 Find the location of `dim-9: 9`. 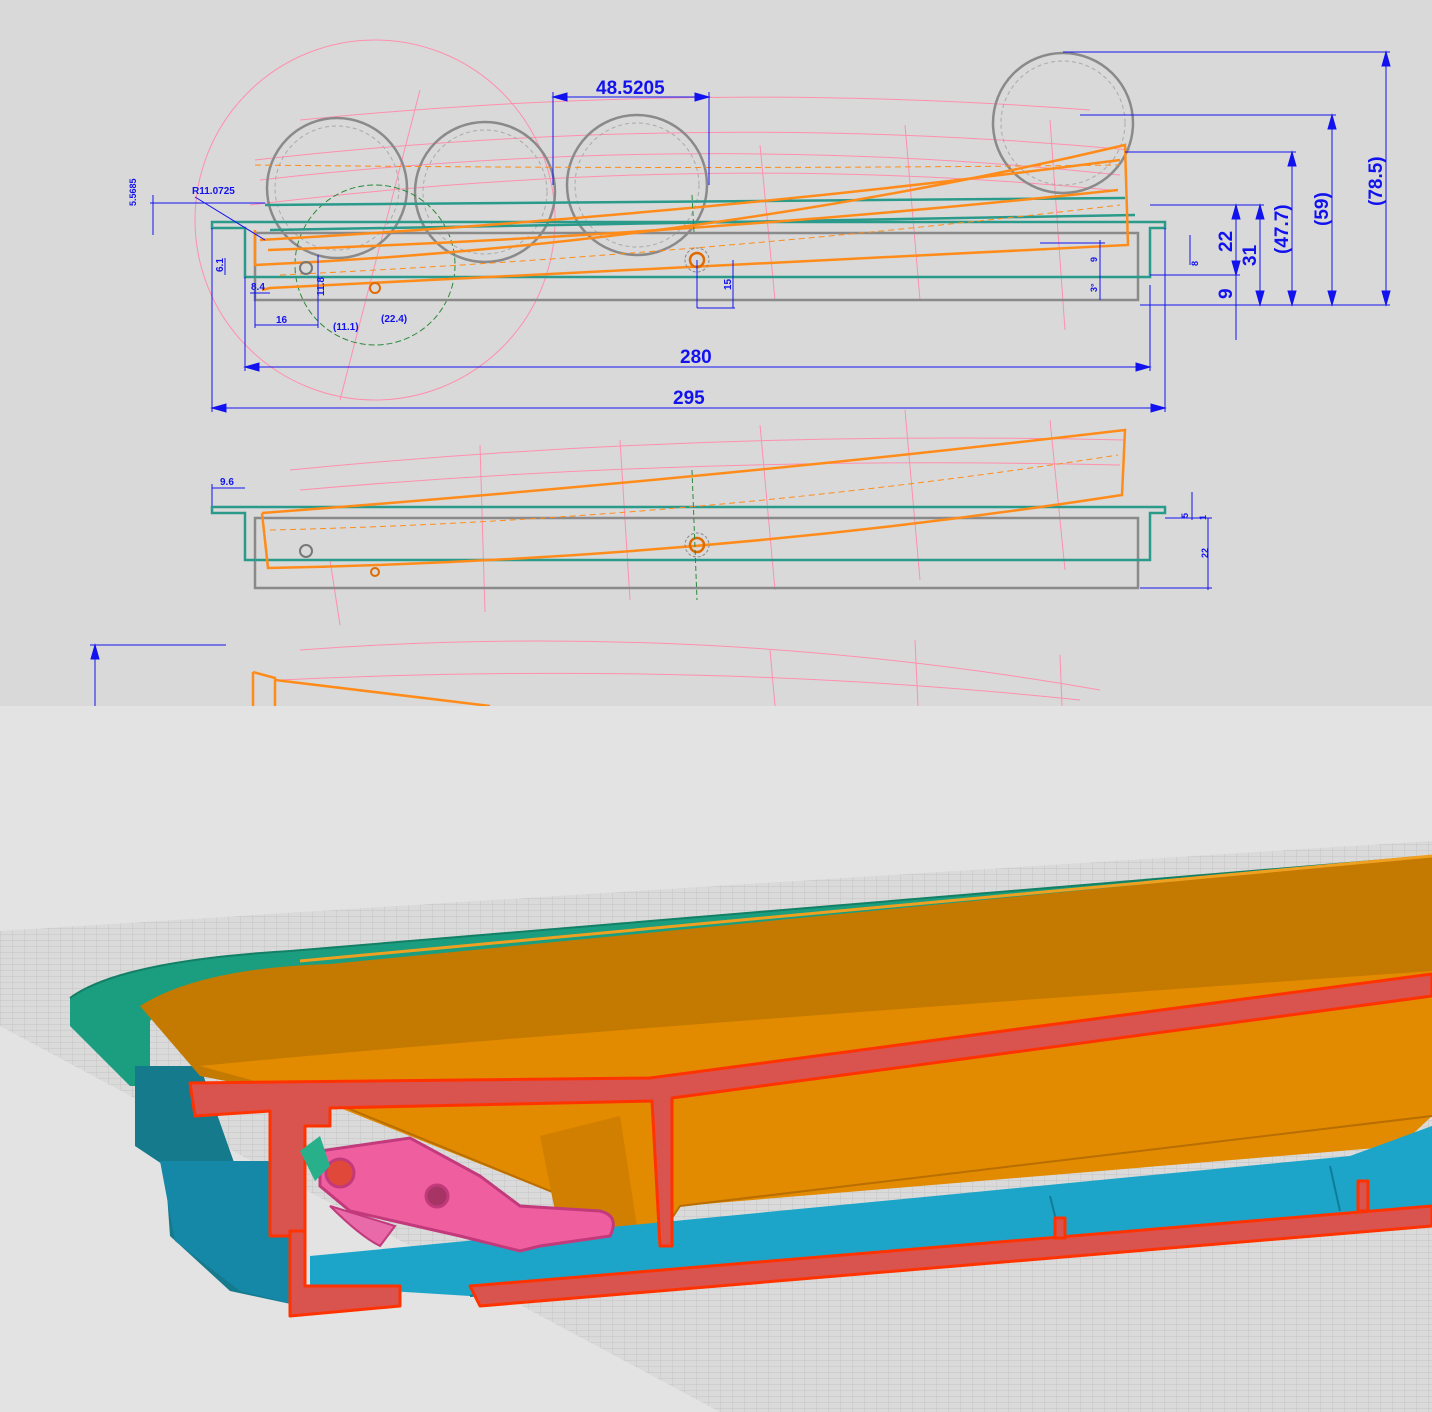

dim-9: 9 is located at coordinates (1226, 293).